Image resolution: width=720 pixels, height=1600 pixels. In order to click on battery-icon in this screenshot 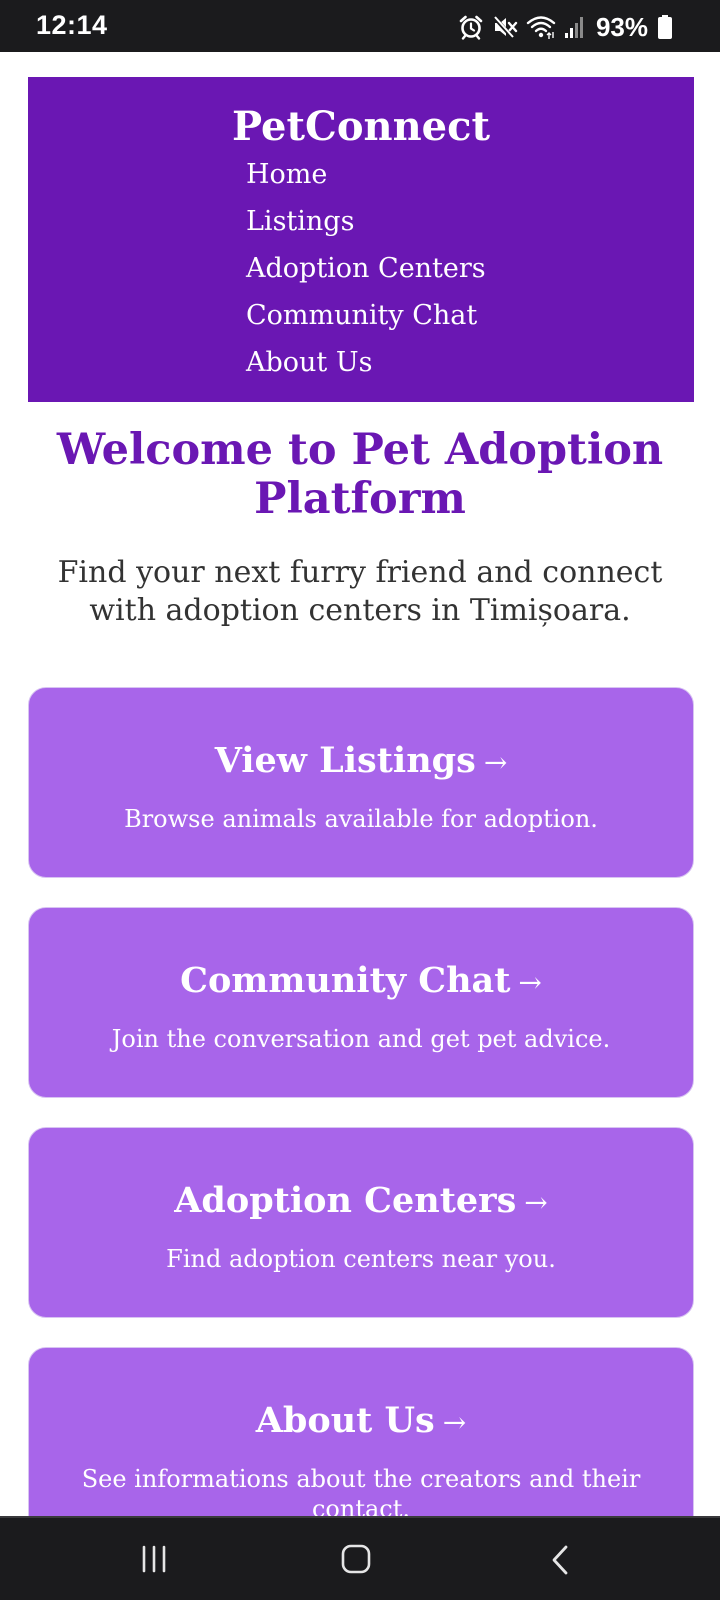, I will do `click(665, 27)`.